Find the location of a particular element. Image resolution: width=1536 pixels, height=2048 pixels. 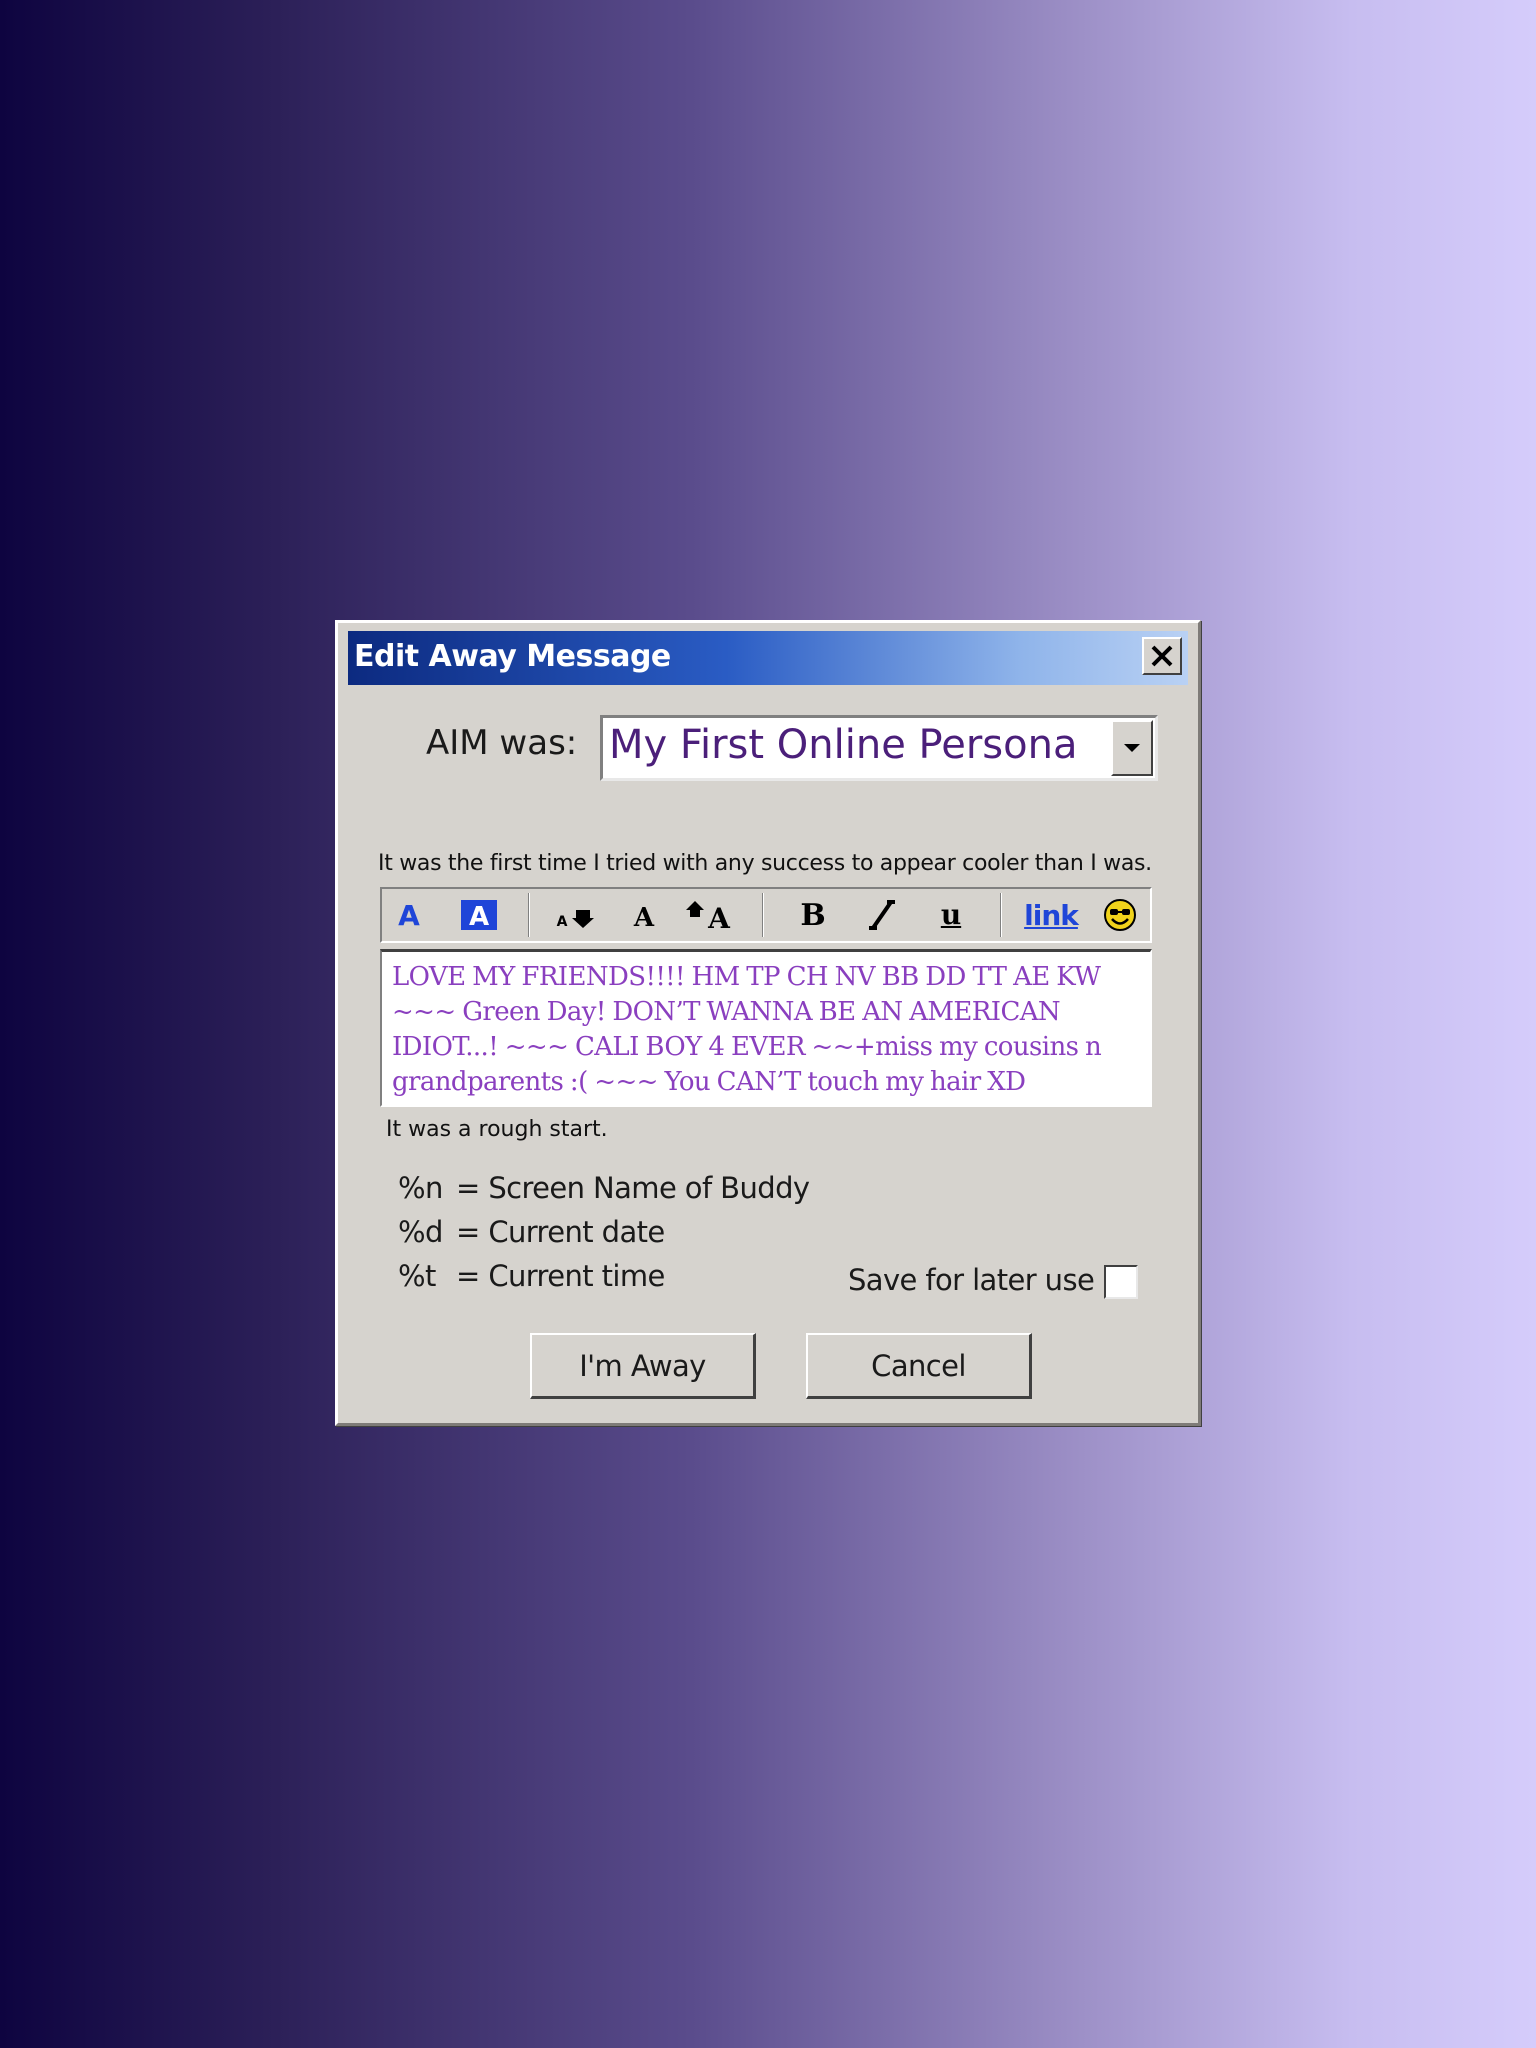

text-color-icon: A is located at coordinates (409, 915).